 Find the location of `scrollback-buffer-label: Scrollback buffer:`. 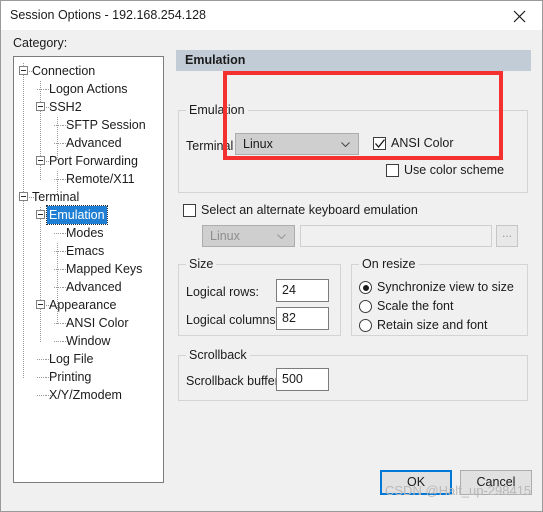

scrollback-buffer-label: Scrollback buffer: is located at coordinates (234, 381).